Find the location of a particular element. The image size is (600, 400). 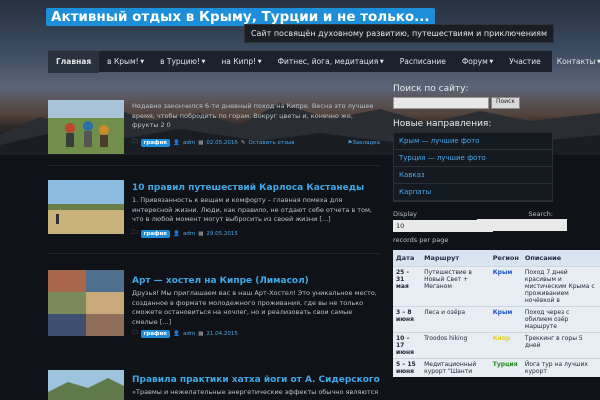

nav-item-label: Главная is located at coordinates (74, 61).